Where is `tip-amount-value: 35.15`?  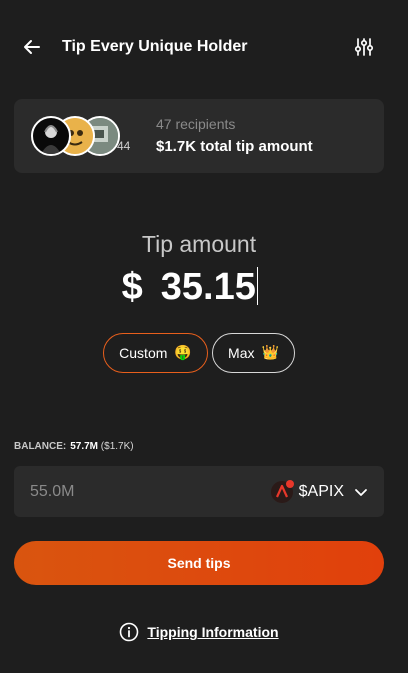 tip-amount-value: 35.15 is located at coordinates (208, 287).